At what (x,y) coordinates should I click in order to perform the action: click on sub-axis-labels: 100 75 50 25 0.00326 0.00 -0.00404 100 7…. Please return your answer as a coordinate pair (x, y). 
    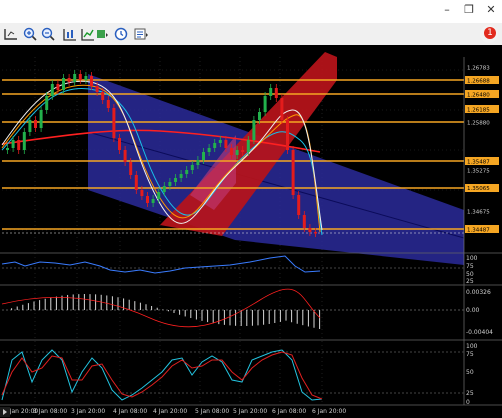
    Looking at the image, I should click on (479, 330).